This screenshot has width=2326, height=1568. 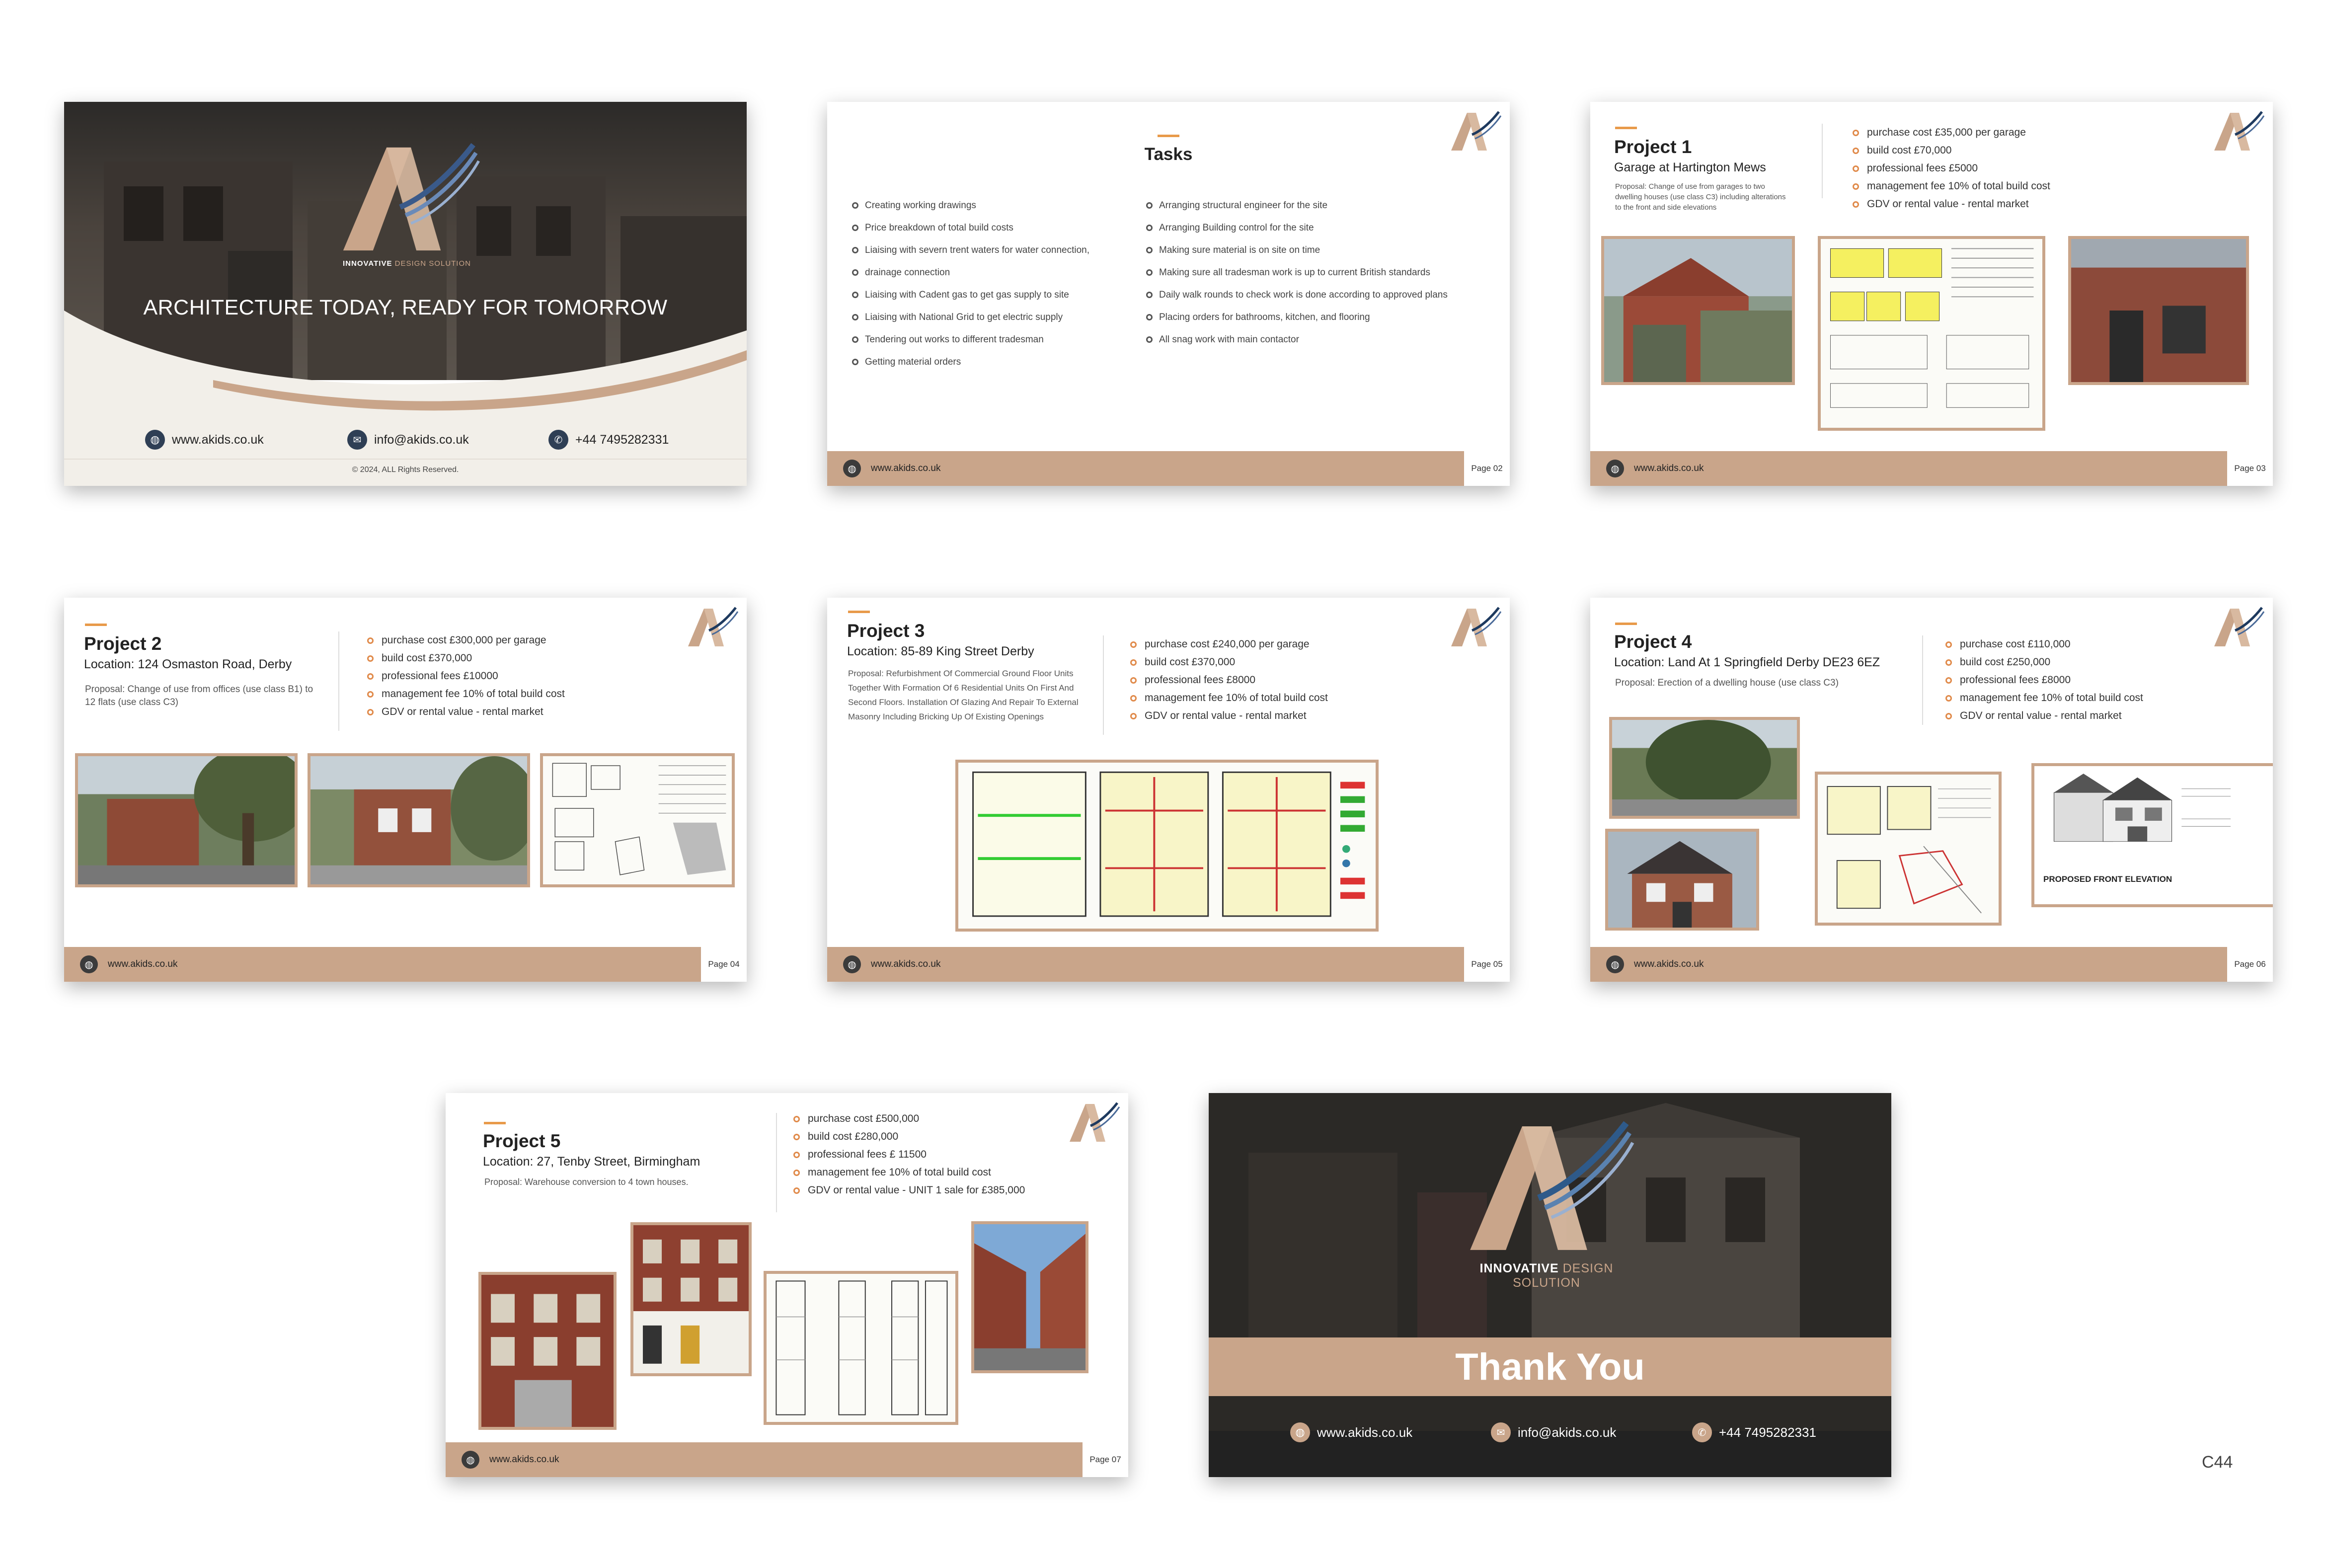 I want to click on garage-floor-plan, so click(x=1931, y=333).